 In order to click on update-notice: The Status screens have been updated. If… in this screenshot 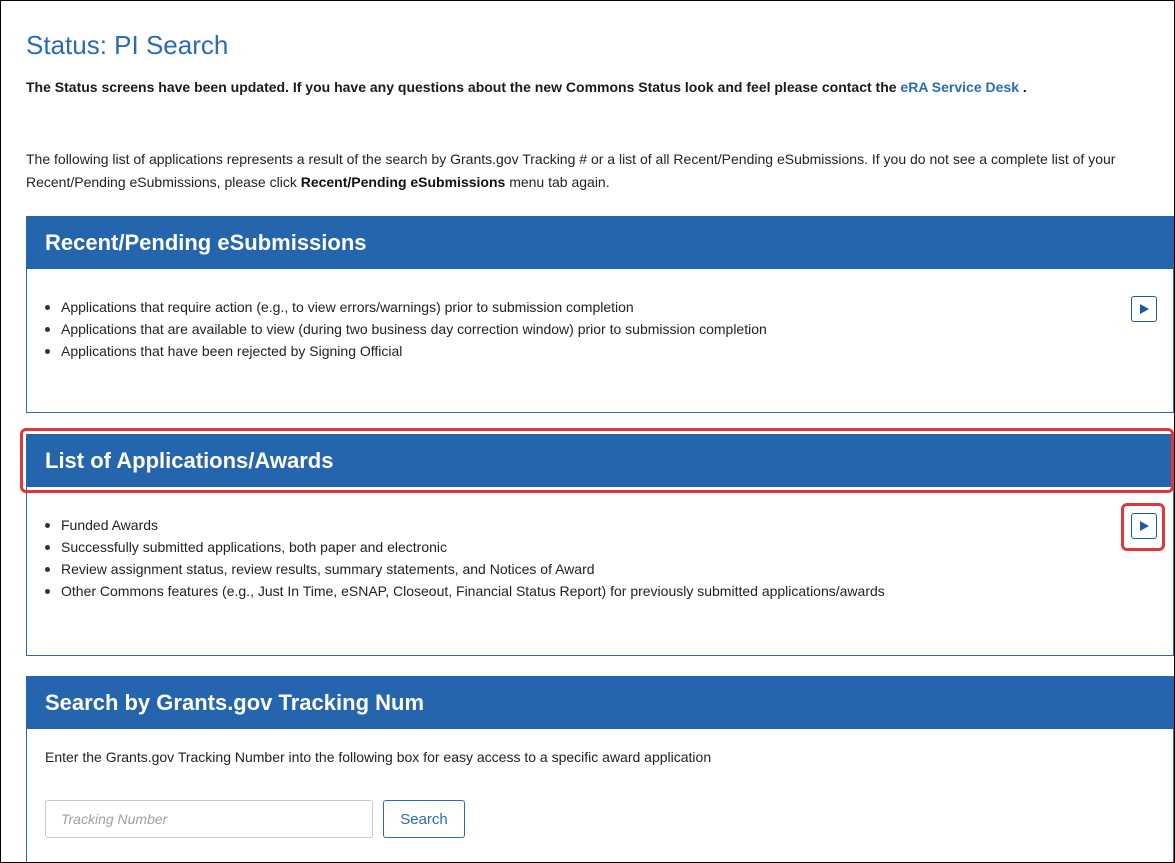, I will do `click(588, 87)`.